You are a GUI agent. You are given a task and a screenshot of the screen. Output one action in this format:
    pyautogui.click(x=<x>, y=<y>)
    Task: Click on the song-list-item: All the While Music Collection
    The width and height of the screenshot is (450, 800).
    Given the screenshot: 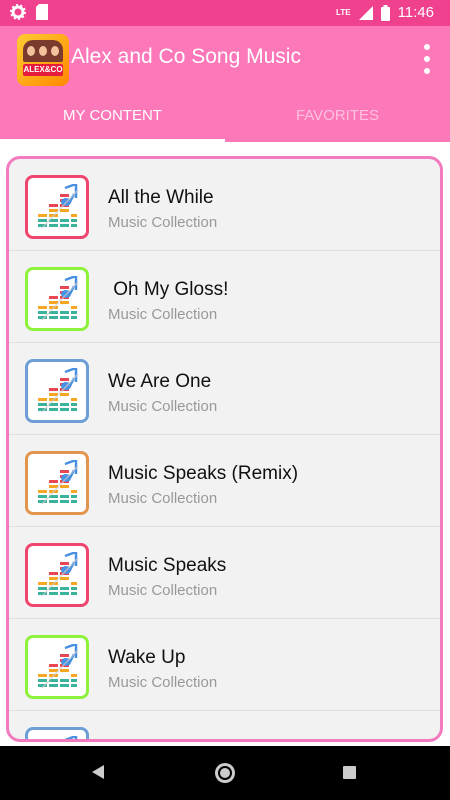 What is the action you would take?
    pyautogui.click(x=224, y=205)
    